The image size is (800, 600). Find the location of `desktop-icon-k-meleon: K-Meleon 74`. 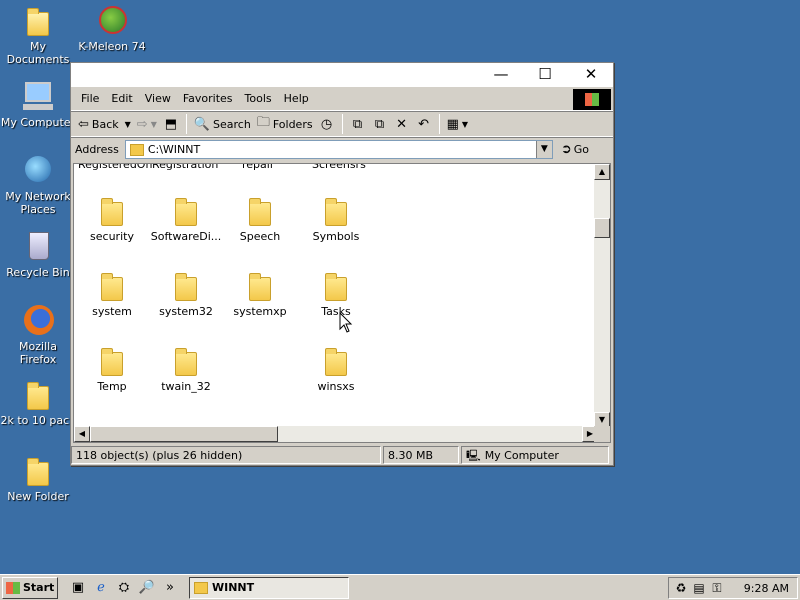

desktop-icon-k-meleon: K-Meleon 74 is located at coordinates (112, 28).